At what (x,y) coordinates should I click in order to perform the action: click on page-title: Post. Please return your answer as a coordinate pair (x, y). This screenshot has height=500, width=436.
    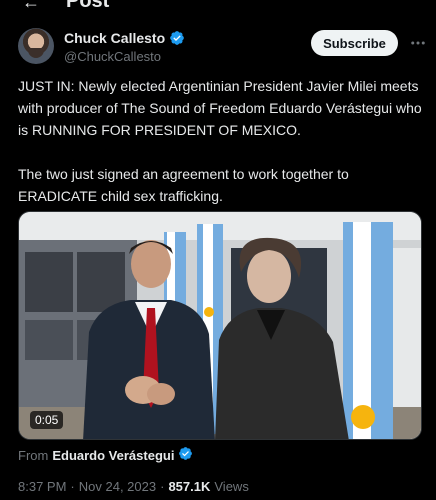
    Looking at the image, I should click on (88, 6).